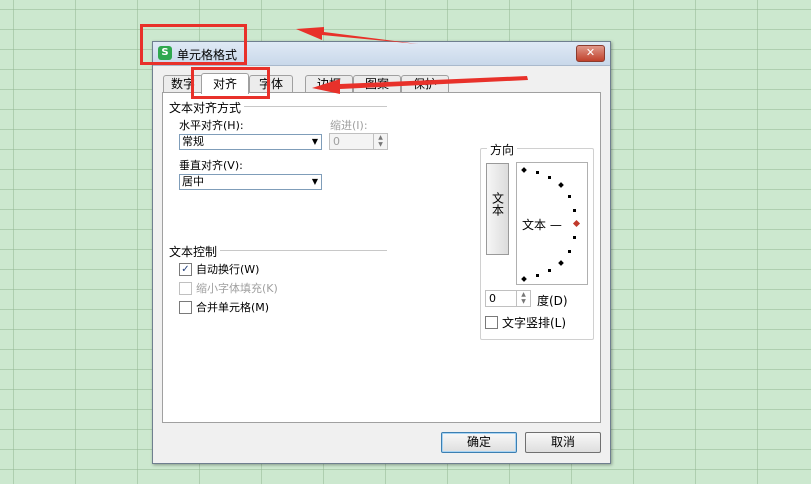 The width and height of the screenshot is (811, 484). What do you see at coordinates (250, 142) in the screenshot?
I see `horizontal-align-select: 常规 ▼` at bounding box center [250, 142].